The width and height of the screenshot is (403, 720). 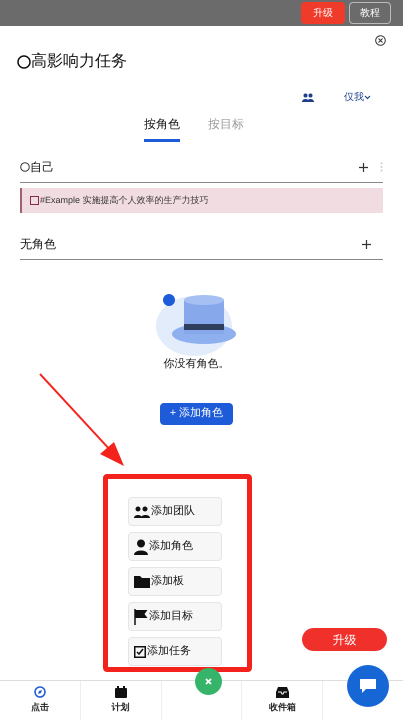 I want to click on add-role-button: + 添加角色, so click(x=197, y=413).